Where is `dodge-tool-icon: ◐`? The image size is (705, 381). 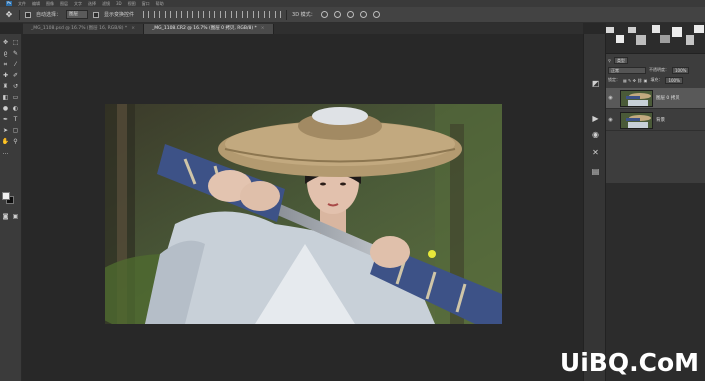 dodge-tool-icon: ◐ is located at coordinates (15, 108).